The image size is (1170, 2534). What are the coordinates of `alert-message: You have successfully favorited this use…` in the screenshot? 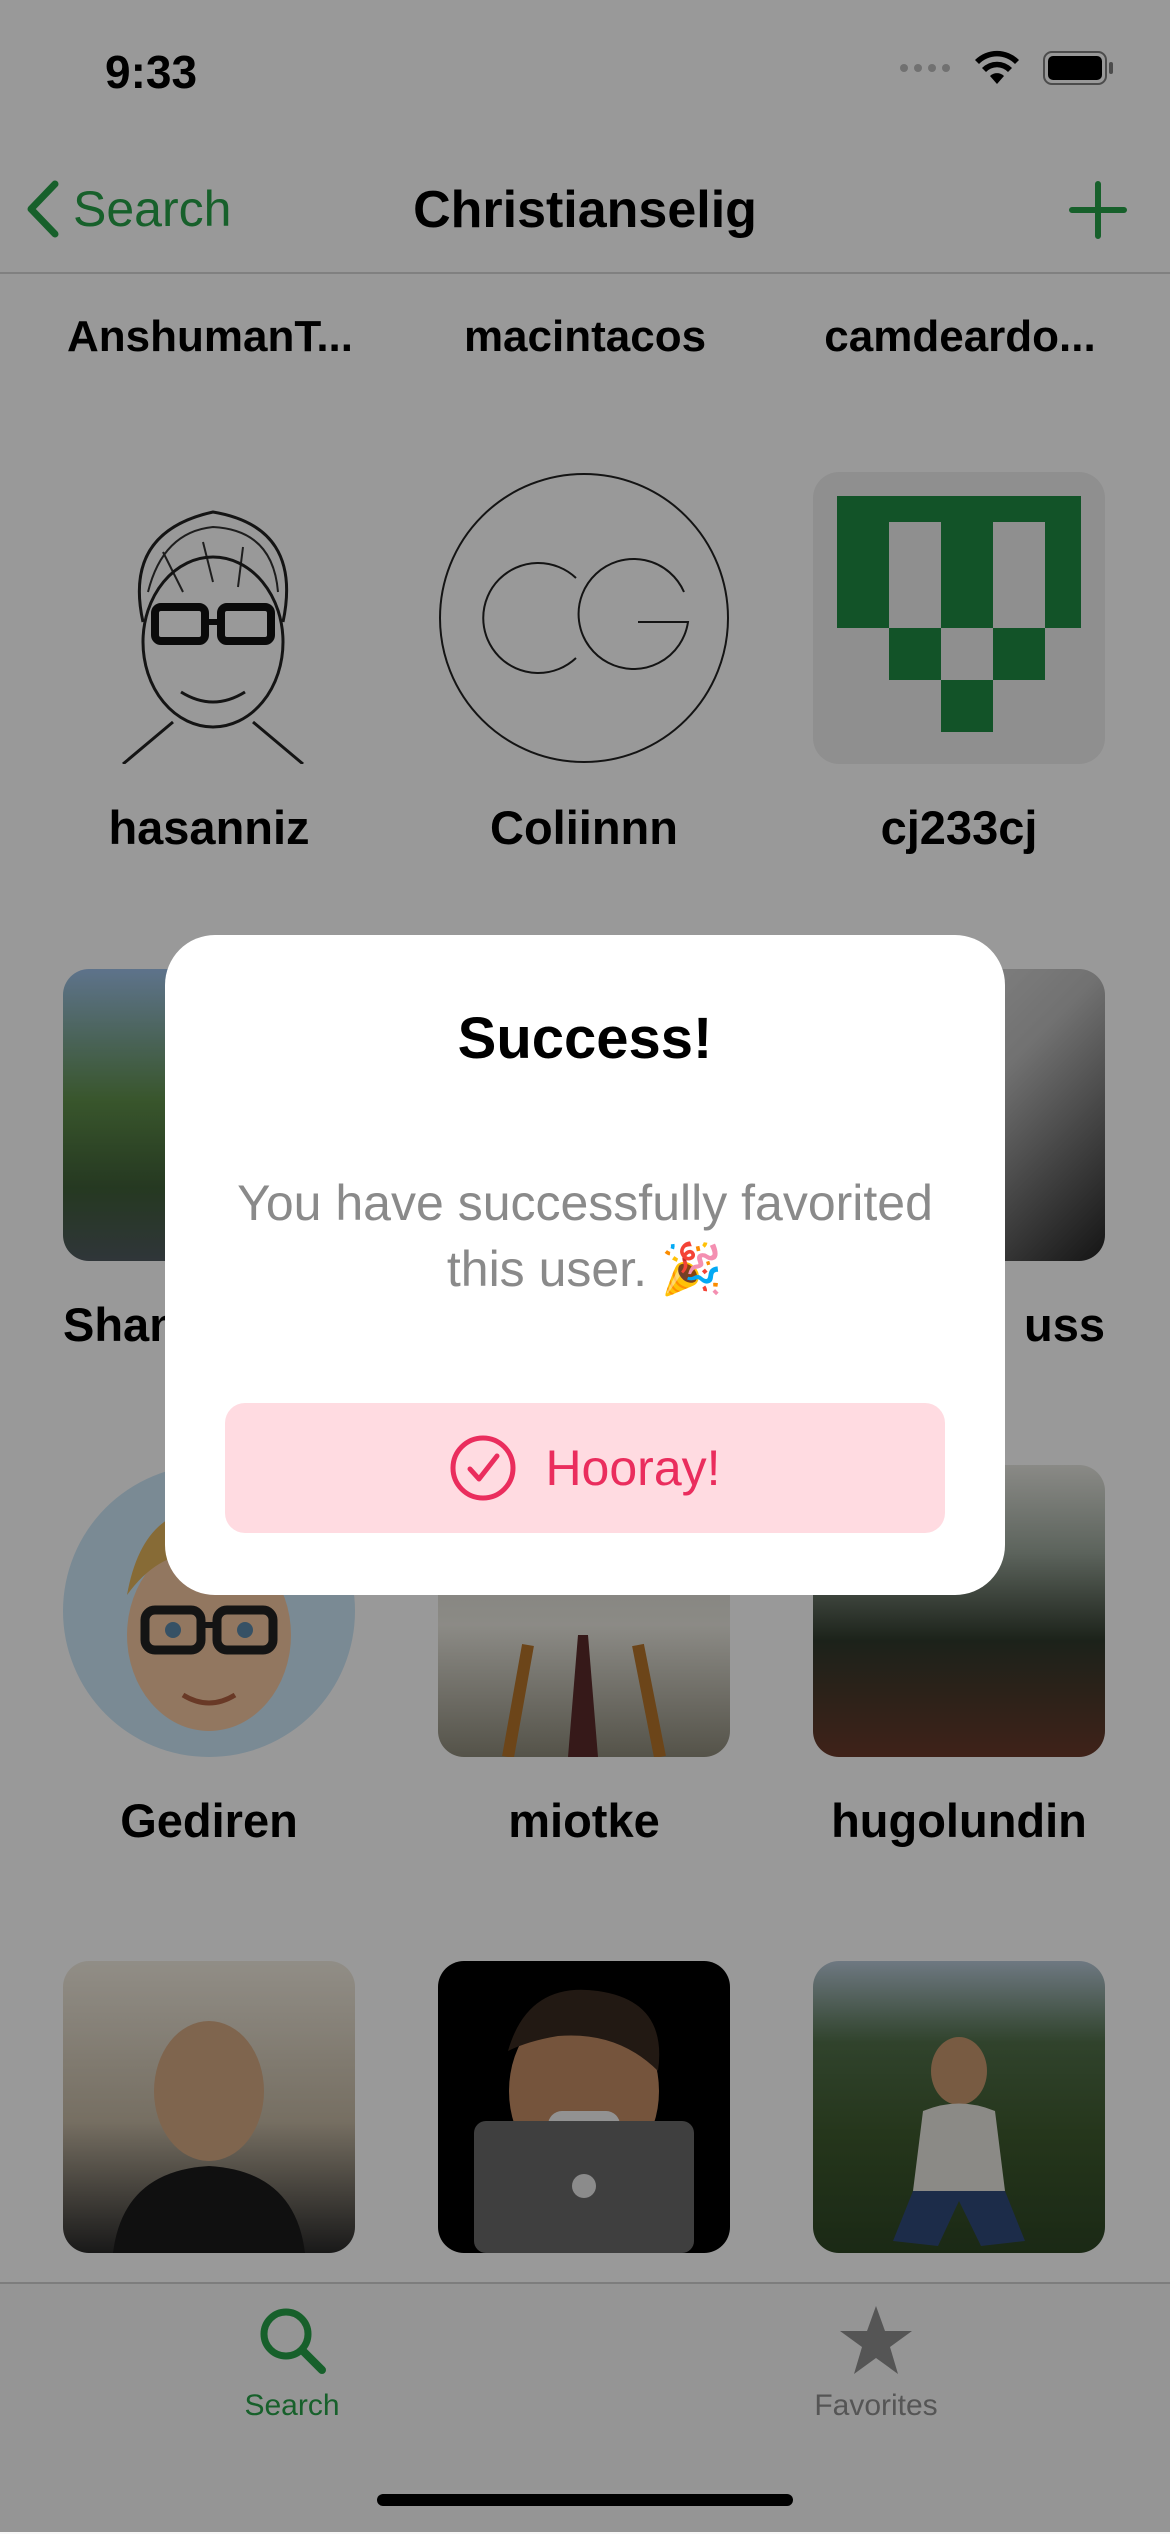 It's located at (585, 1236).